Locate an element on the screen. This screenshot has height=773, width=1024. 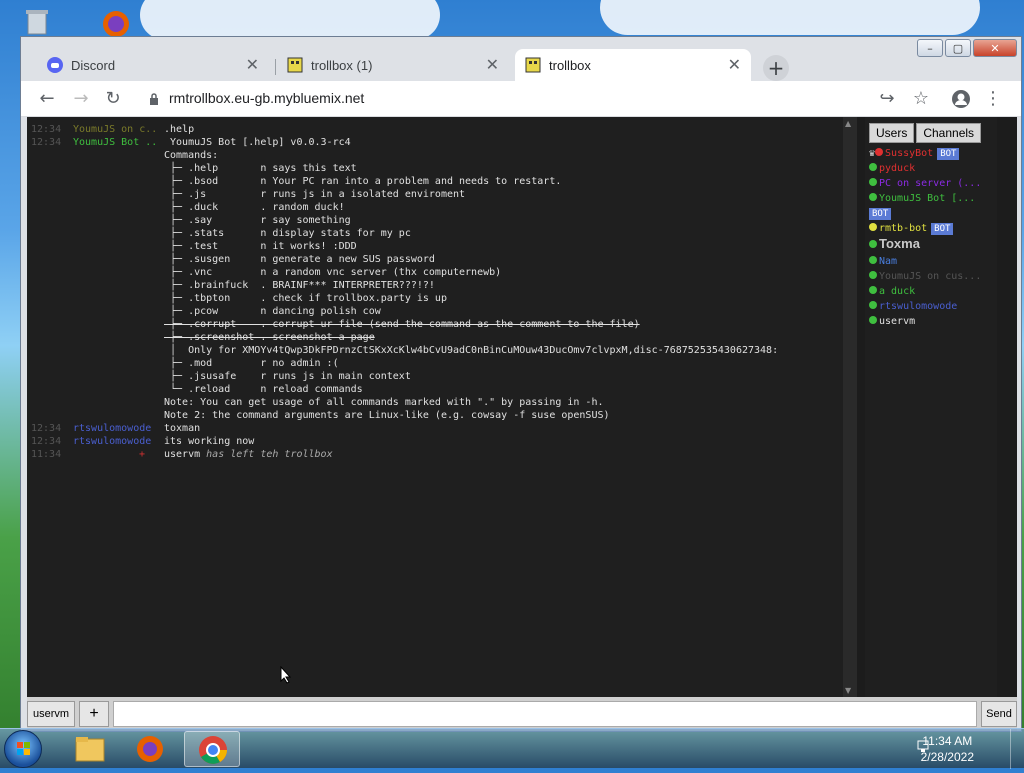
add-button: + is located at coordinates (94, 714).